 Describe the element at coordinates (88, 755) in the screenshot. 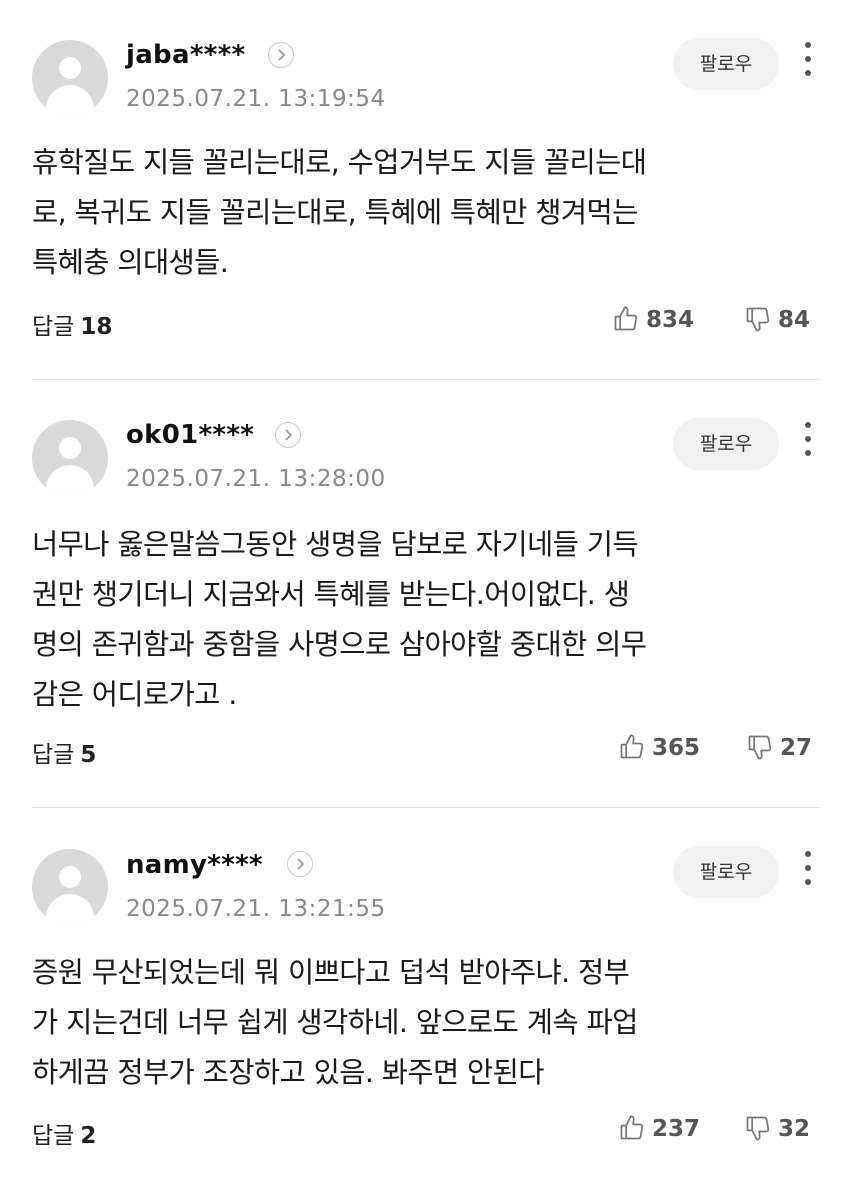

I see `reply-count: 5` at that location.